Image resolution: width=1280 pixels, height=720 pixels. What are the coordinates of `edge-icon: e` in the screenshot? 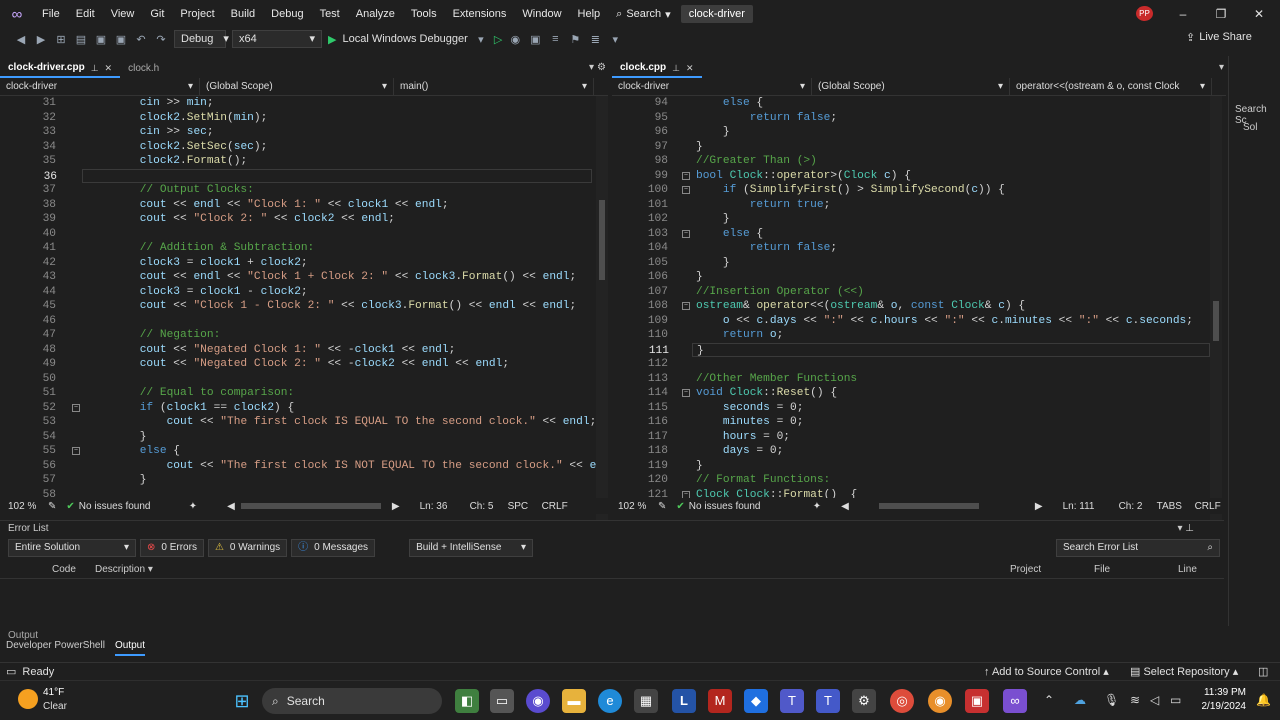 It's located at (610, 701).